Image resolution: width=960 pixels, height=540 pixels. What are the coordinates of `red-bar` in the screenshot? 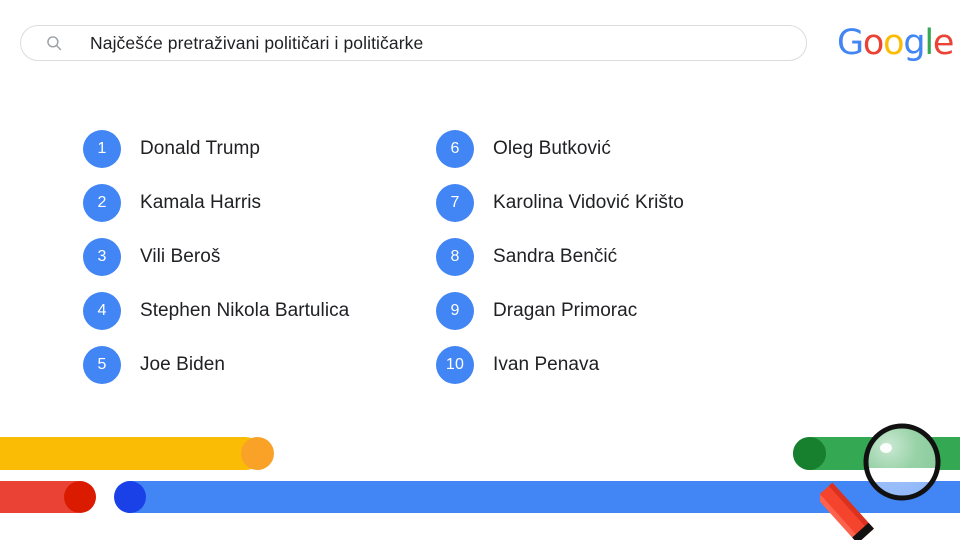 It's located at (46, 497).